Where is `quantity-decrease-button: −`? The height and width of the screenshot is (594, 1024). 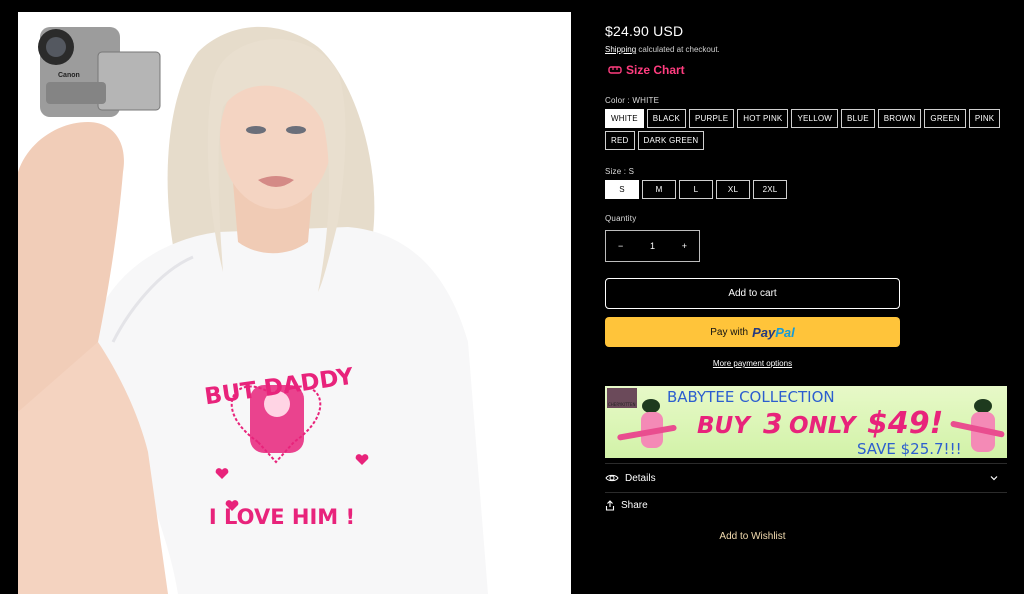 quantity-decrease-button: − is located at coordinates (620, 246).